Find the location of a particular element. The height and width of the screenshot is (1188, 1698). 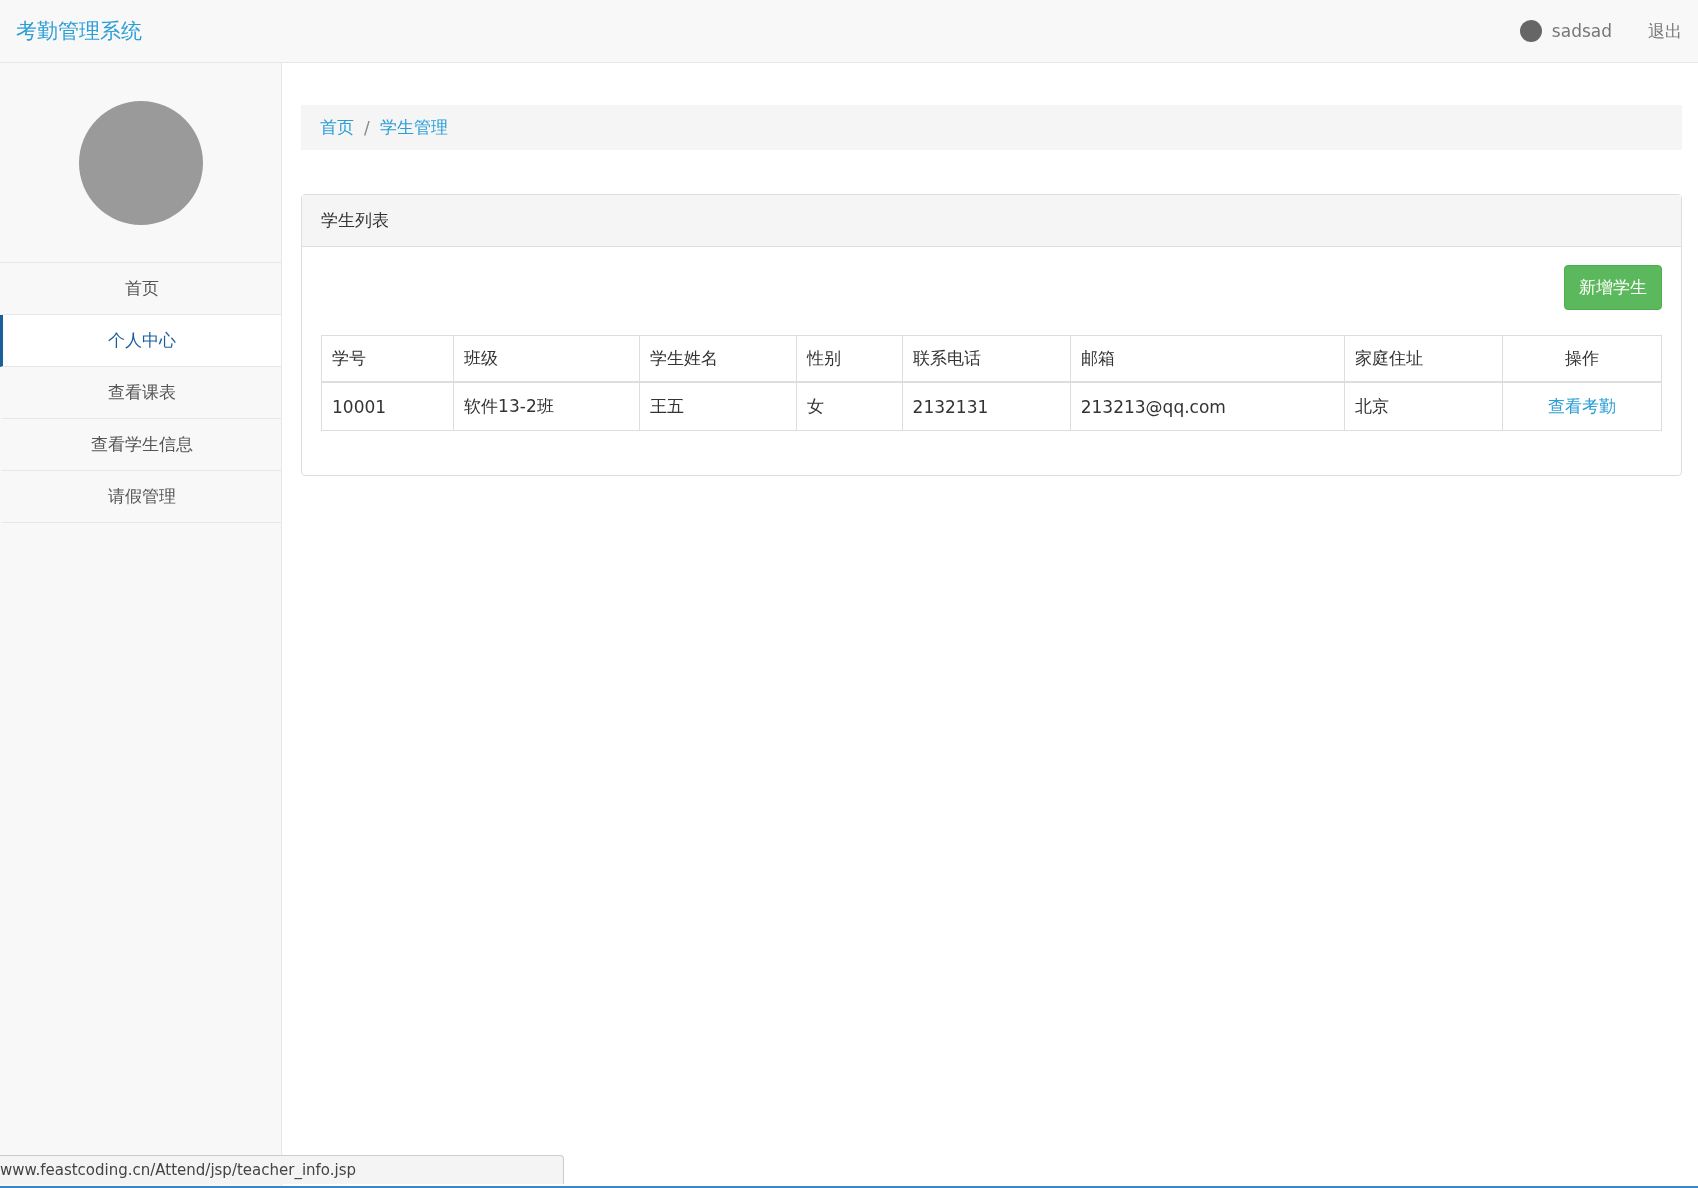

table-cell: 2132131 is located at coordinates (986, 406).